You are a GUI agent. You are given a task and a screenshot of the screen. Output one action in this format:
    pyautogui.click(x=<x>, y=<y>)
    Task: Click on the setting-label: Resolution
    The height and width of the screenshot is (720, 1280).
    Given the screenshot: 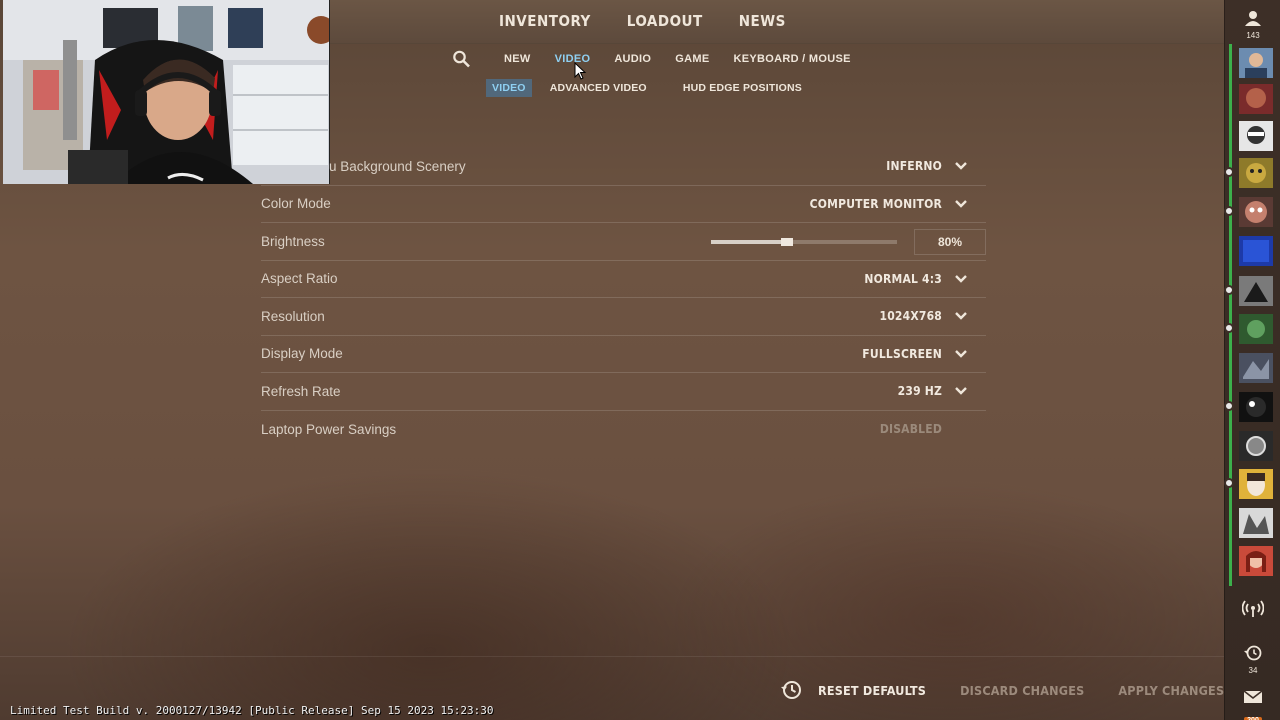 What is the action you would take?
    pyautogui.click(x=293, y=316)
    